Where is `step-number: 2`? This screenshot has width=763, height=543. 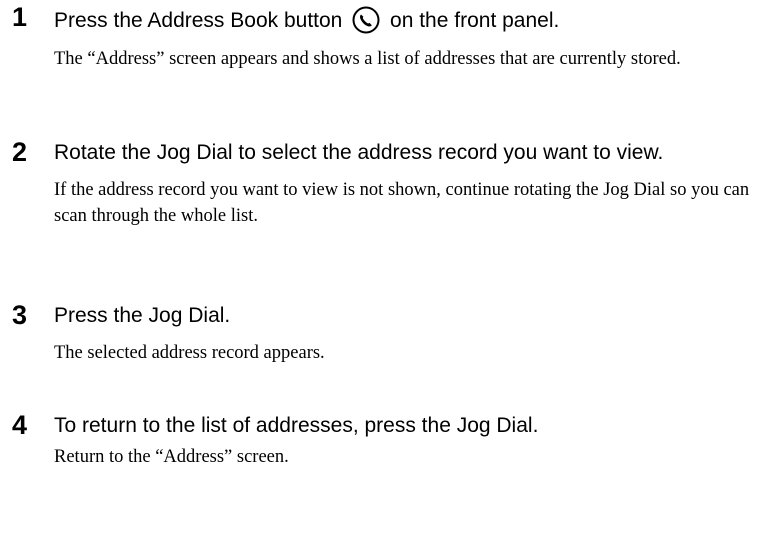
step-number: 2 is located at coordinates (20, 152).